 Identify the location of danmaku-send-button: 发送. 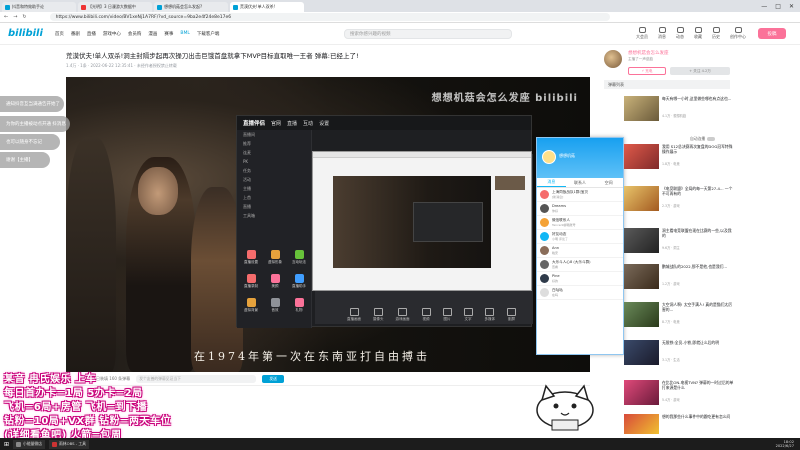
(273, 378).